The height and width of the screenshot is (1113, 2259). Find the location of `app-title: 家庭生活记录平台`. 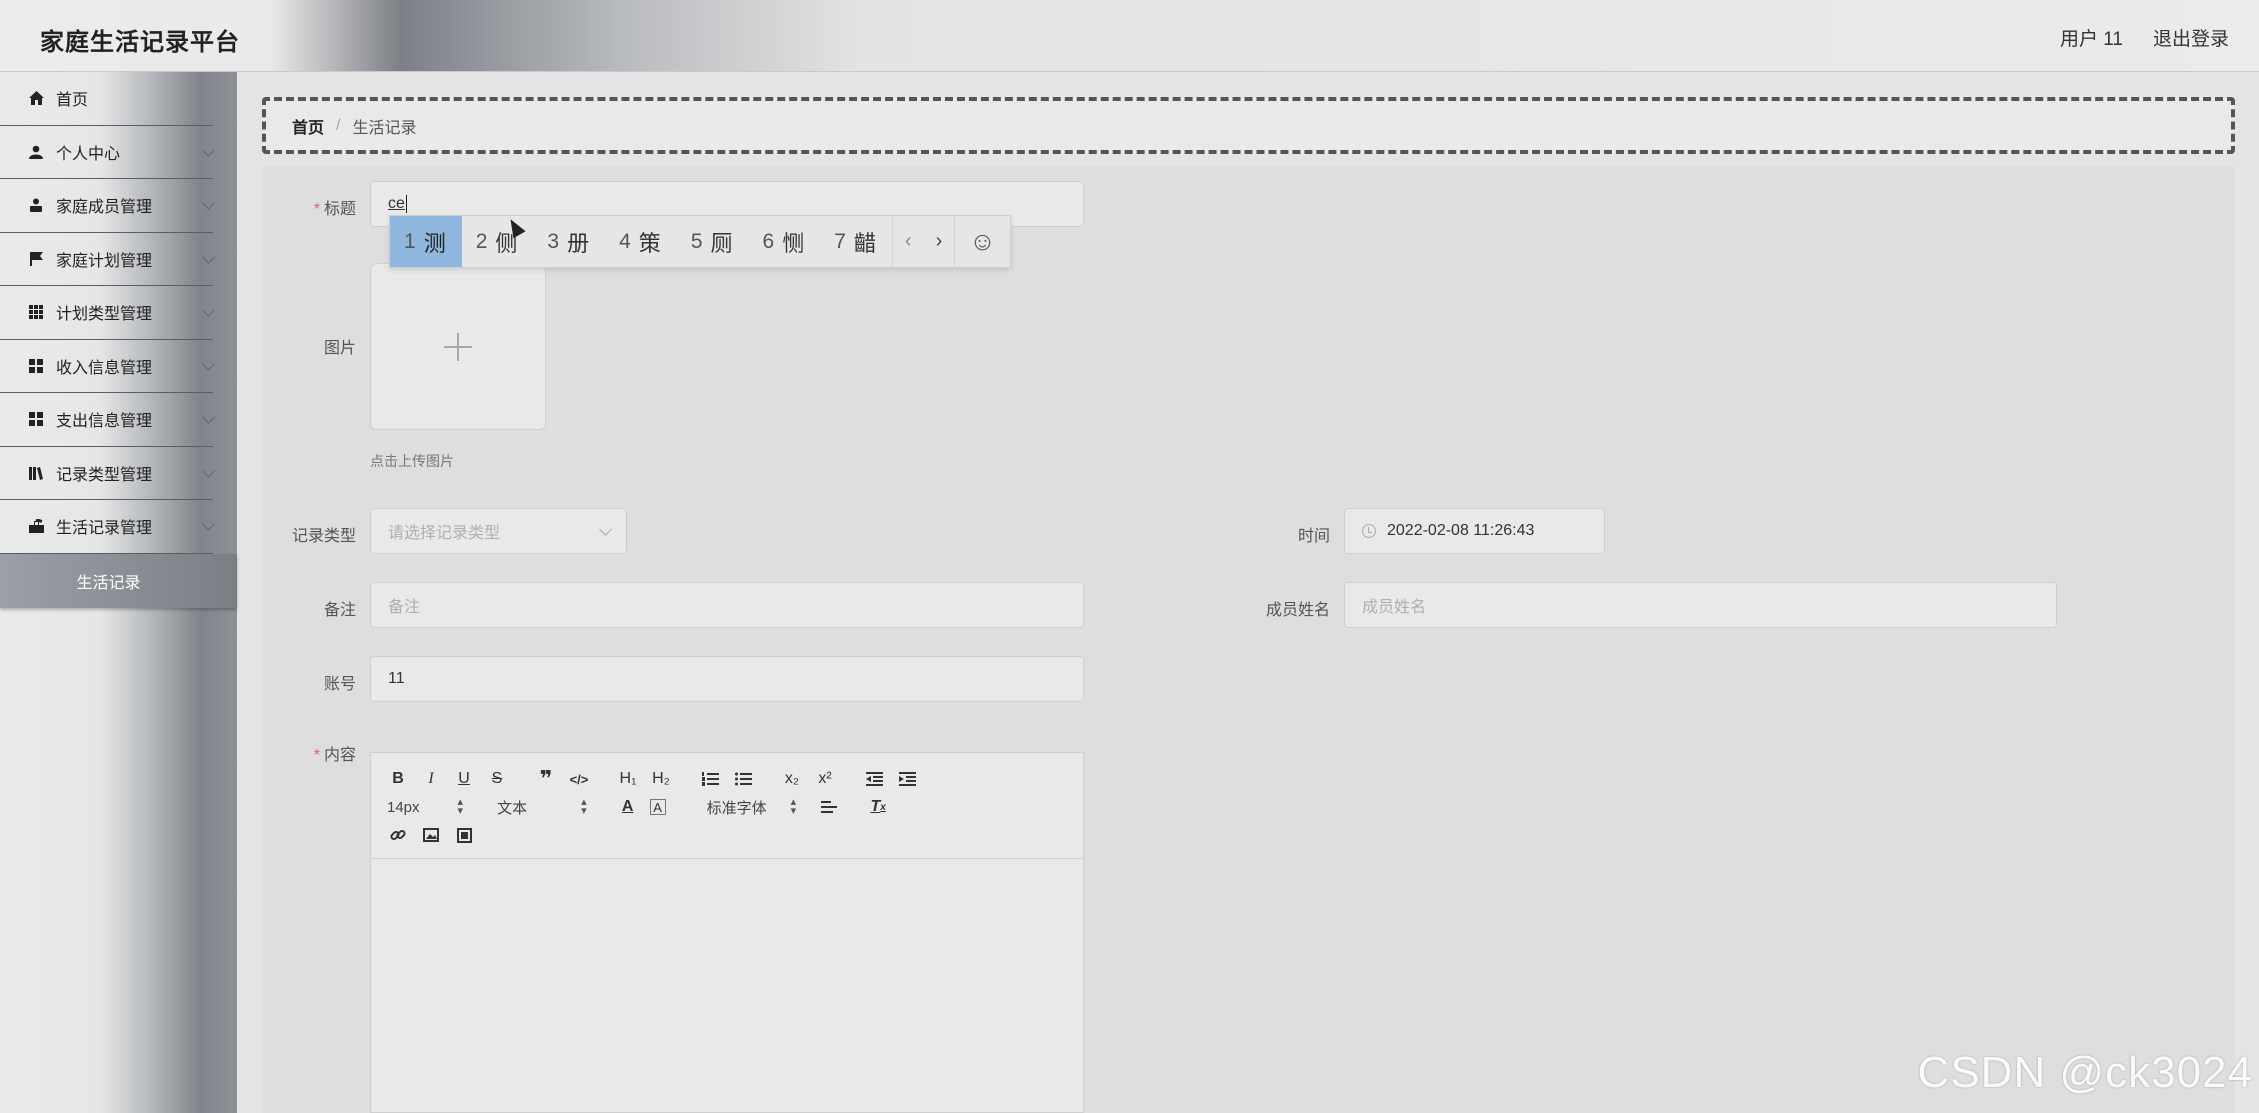

app-title: 家庭生活记录平台 is located at coordinates (140, 42).